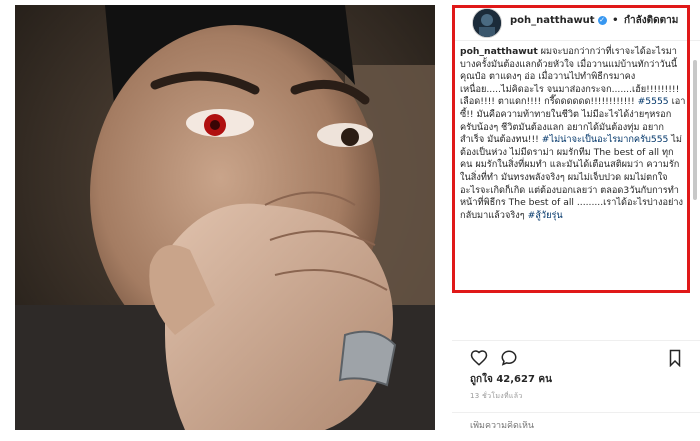 The height and width of the screenshot is (441, 700). Describe the element at coordinates (651, 20) in the screenshot. I see `following-button: กำลังติดตาม` at that location.